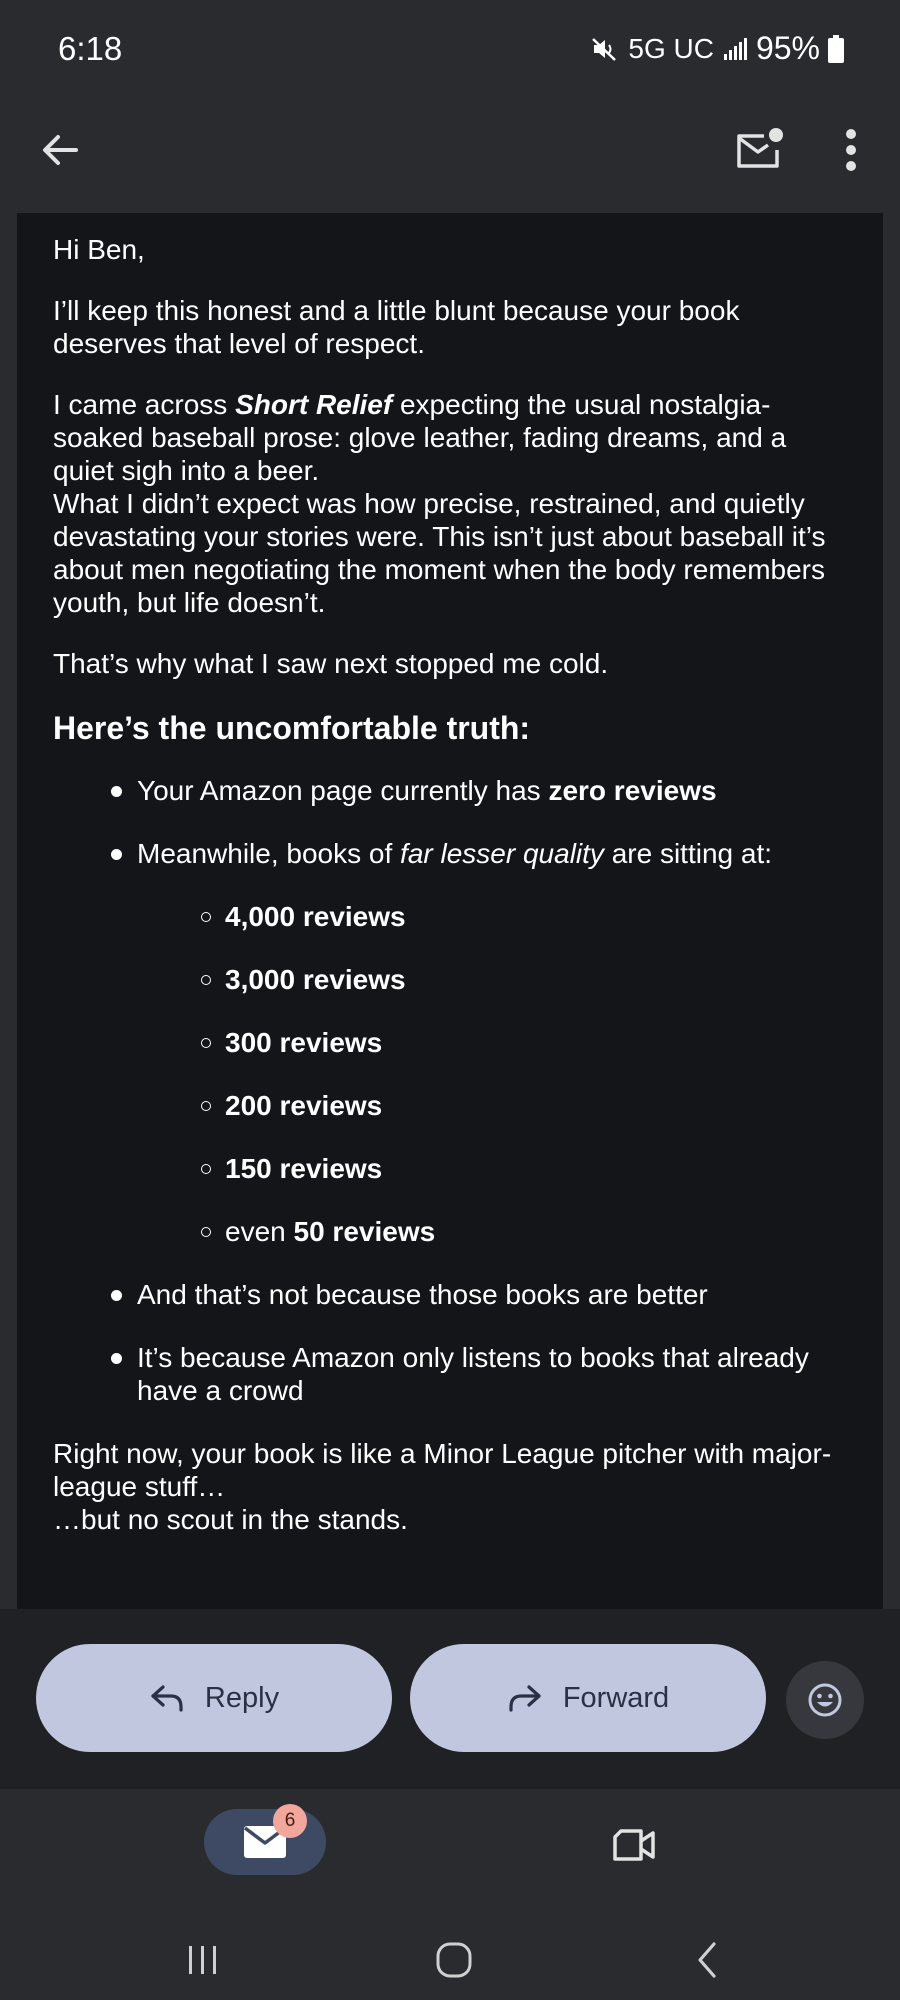 This screenshot has height=2000, width=900. I want to click on sub-item-text: 3,000 reviews, so click(315, 979).